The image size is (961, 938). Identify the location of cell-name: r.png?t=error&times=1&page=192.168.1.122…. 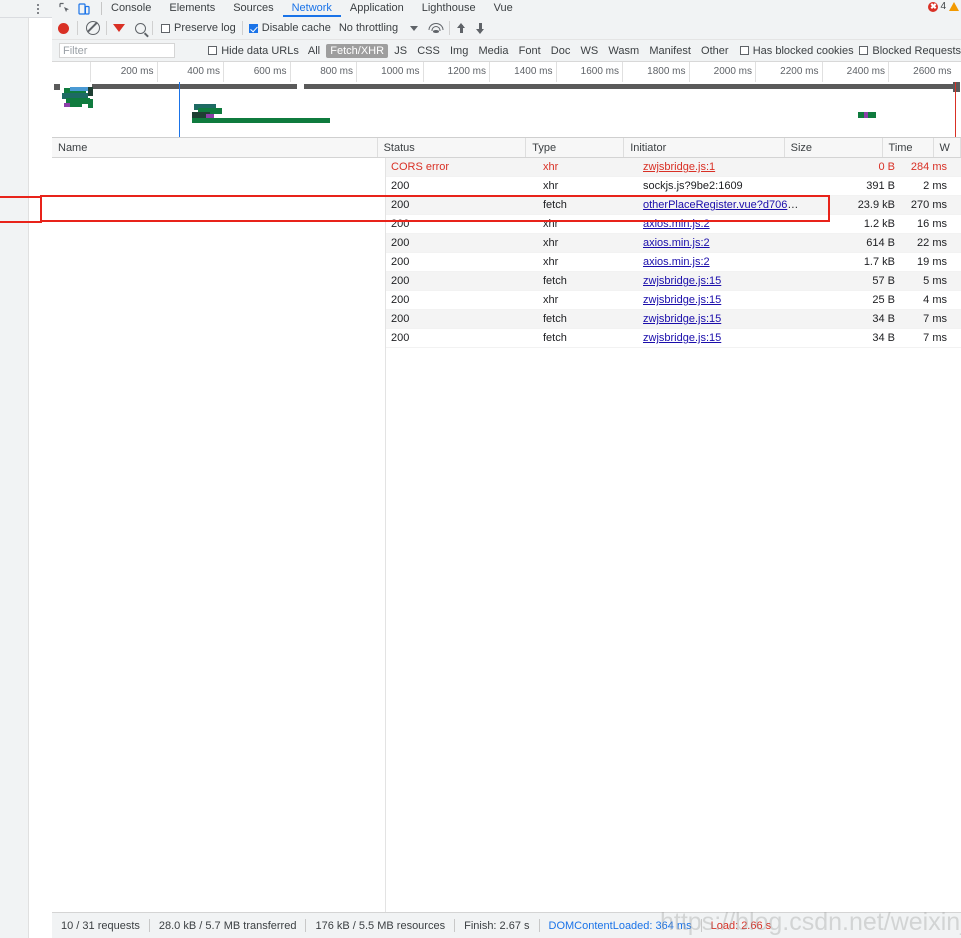
(218, 300).